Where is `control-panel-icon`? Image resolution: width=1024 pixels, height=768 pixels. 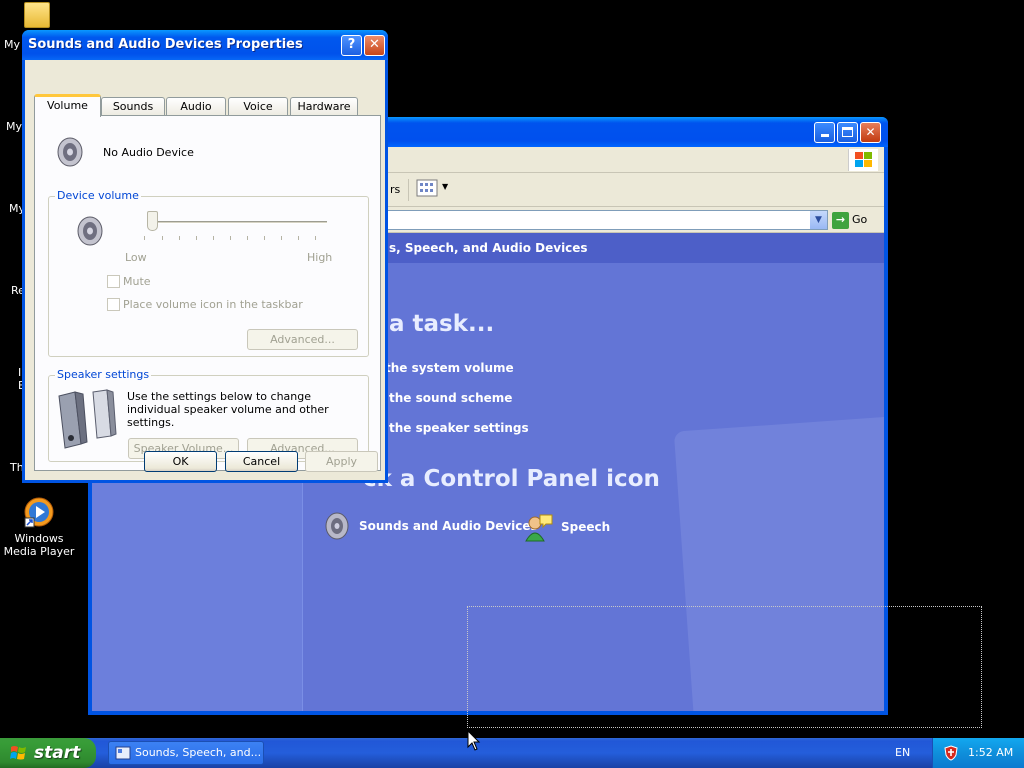
control-panel-icon is located at coordinates (123, 753).